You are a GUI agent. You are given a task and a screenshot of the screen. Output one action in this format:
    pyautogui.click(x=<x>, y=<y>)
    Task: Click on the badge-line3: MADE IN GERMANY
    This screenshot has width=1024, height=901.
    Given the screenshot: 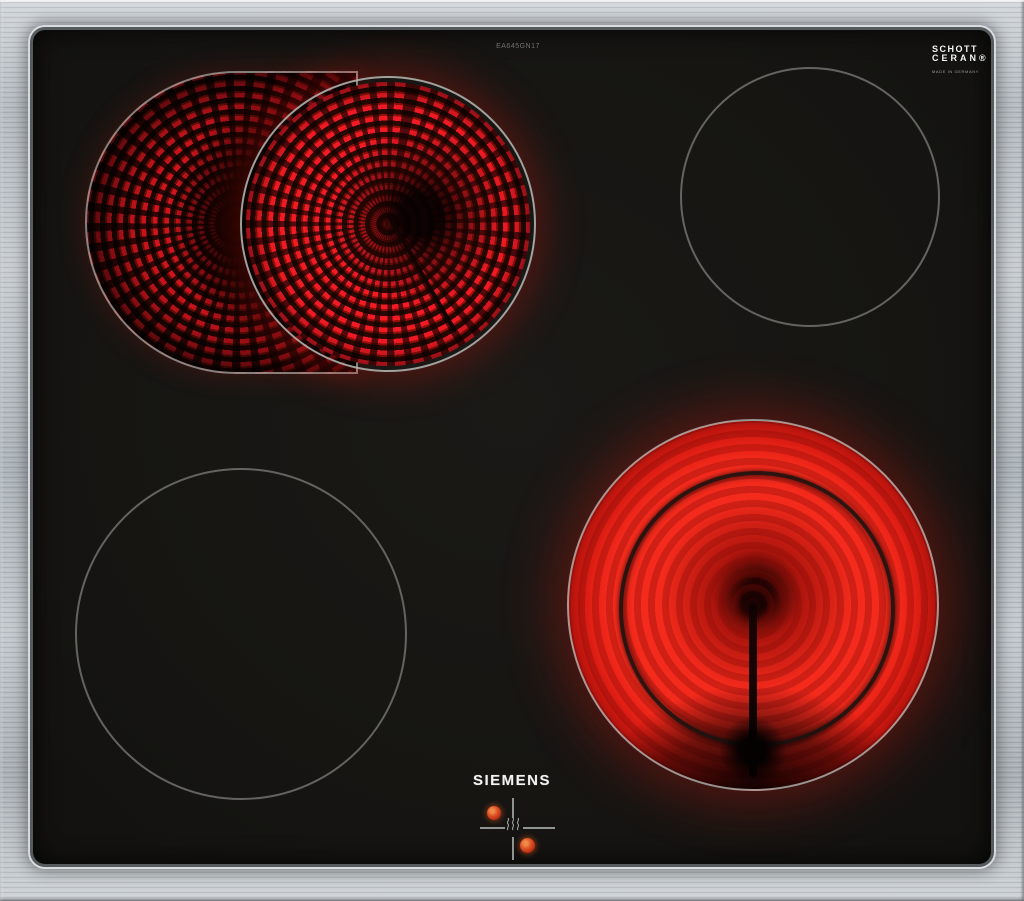 What is the action you would take?
    pyautogui.click(x=956, y=71)
    